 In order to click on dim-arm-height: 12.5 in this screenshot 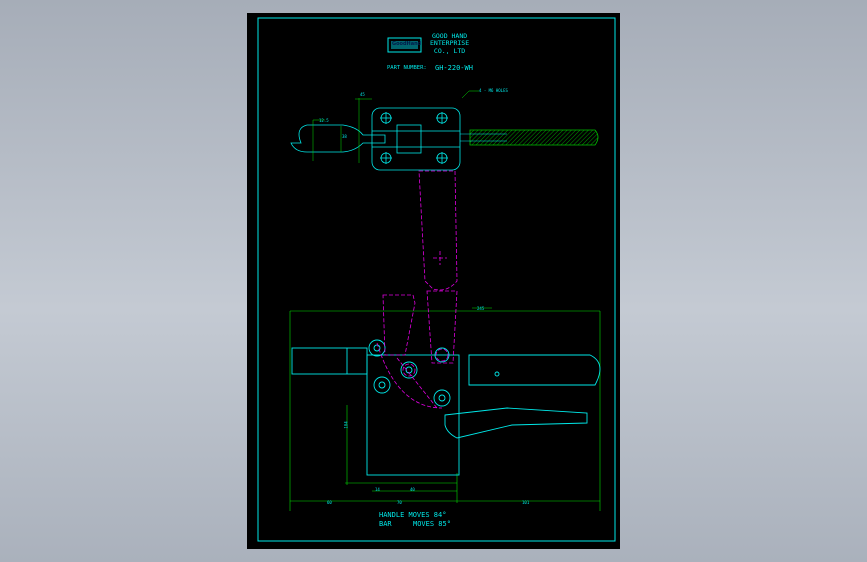, I will do `click(324, 120)`.